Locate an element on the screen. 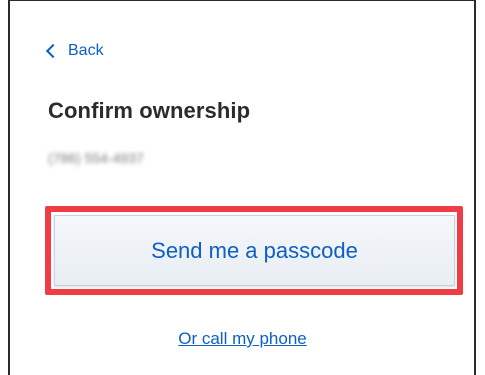 The width and height of the screenshot is (485, 375). back-link-label: Back is located at coordinates (86, 50).